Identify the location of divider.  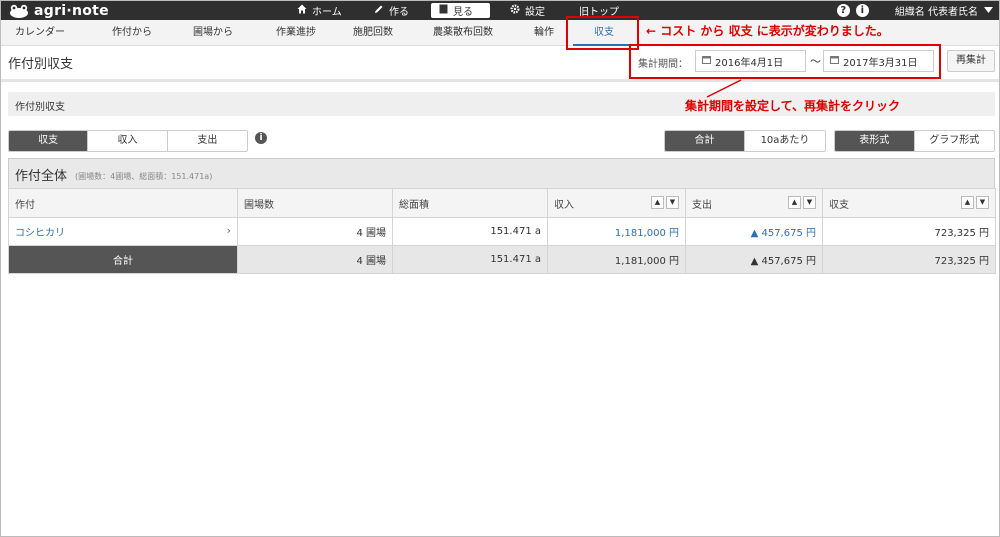
(500, 80).